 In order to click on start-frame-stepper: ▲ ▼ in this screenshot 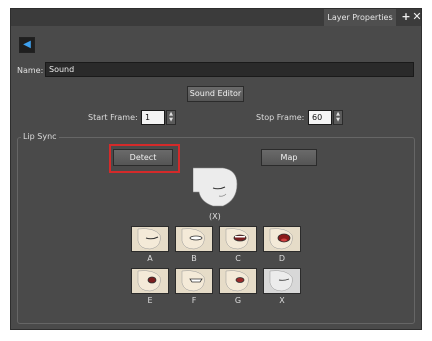, I will do `click(171, 117)`.